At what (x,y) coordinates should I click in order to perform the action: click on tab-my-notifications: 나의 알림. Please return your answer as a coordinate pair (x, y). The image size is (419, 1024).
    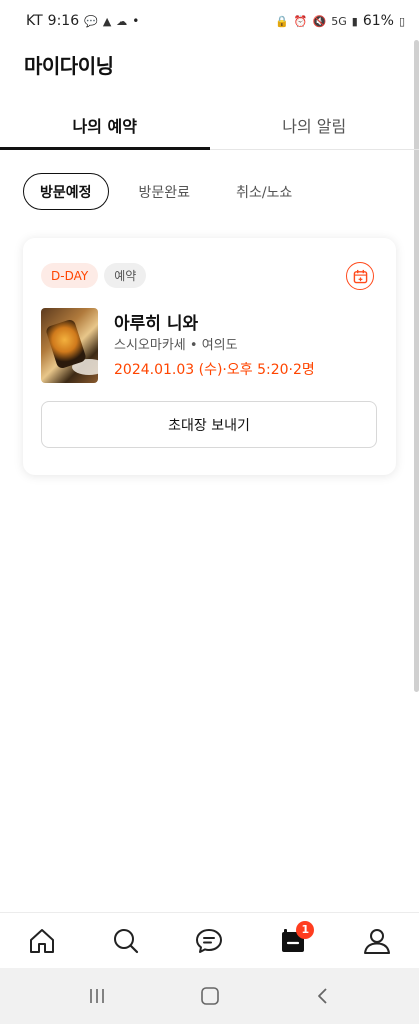
    Looking at the image, I should click on (314, 124).